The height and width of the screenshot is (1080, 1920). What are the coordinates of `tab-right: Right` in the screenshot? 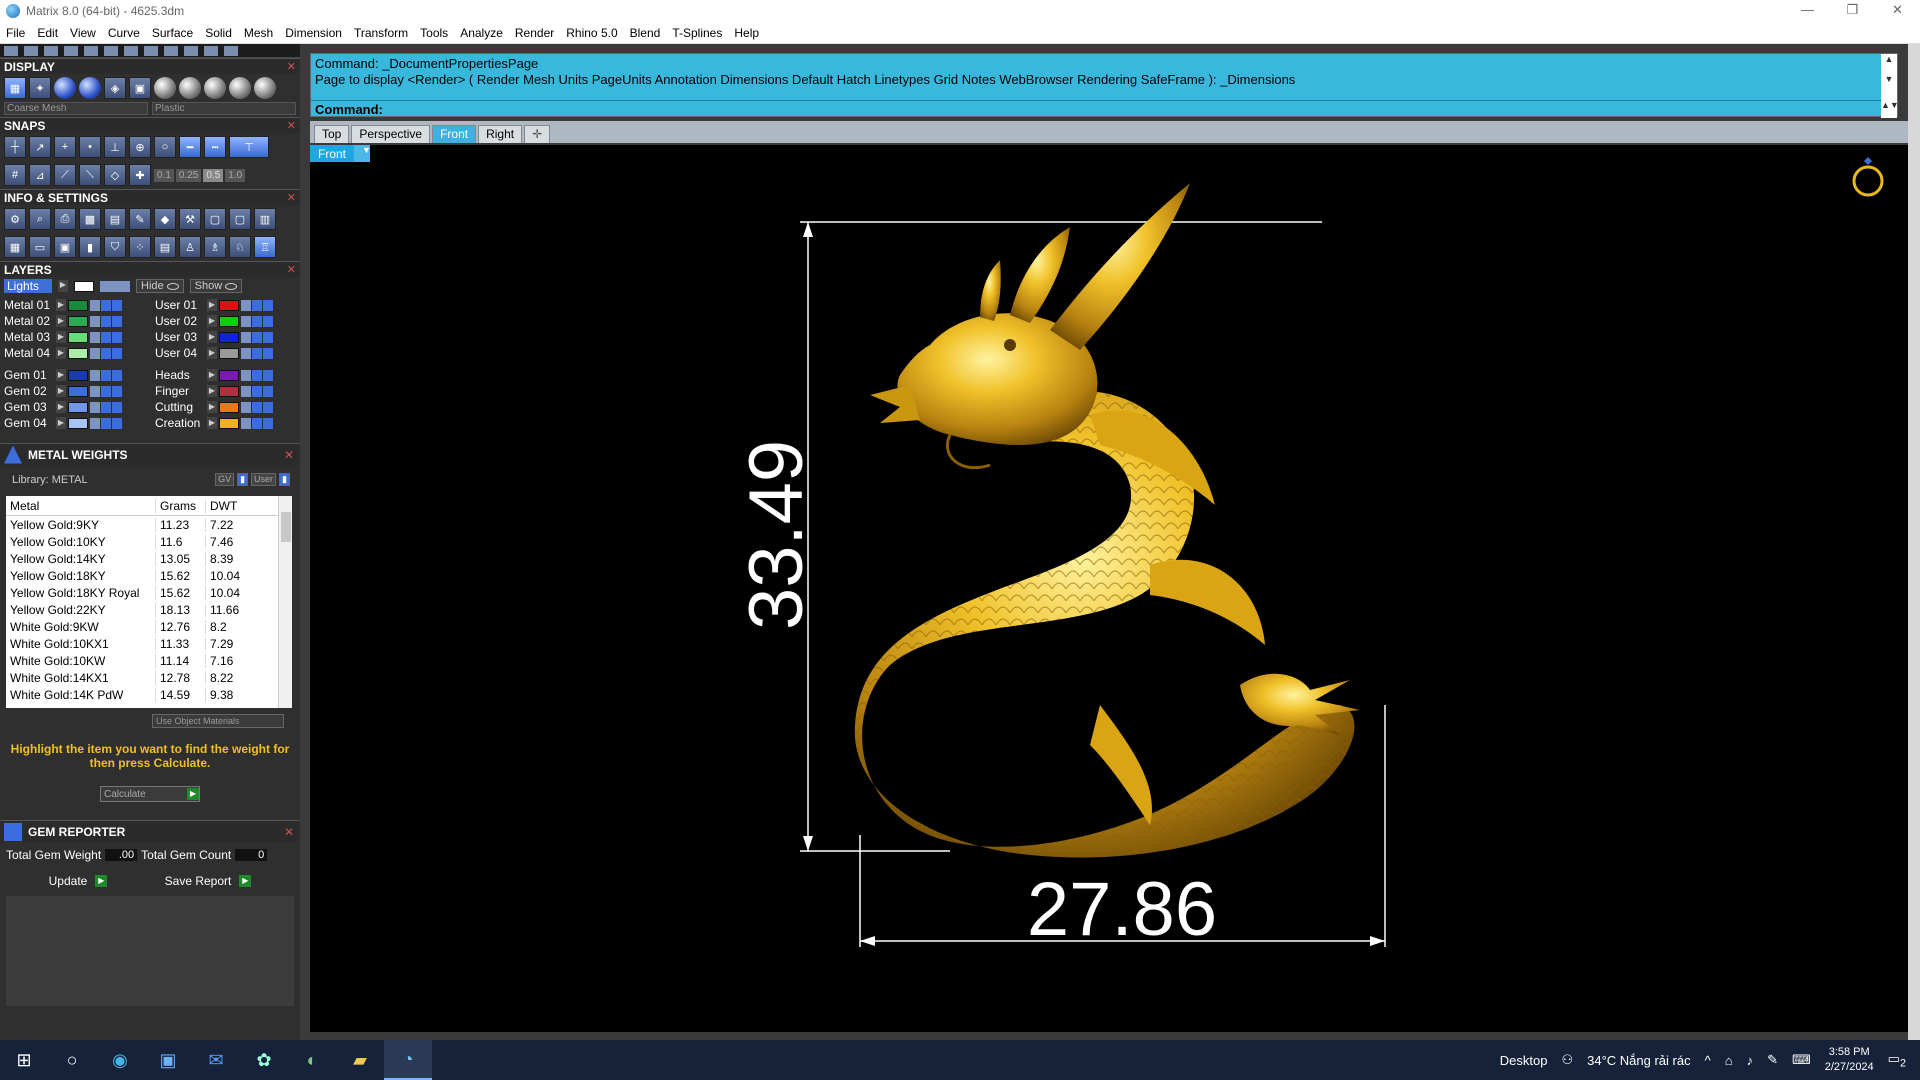 It's located at (500, 134).